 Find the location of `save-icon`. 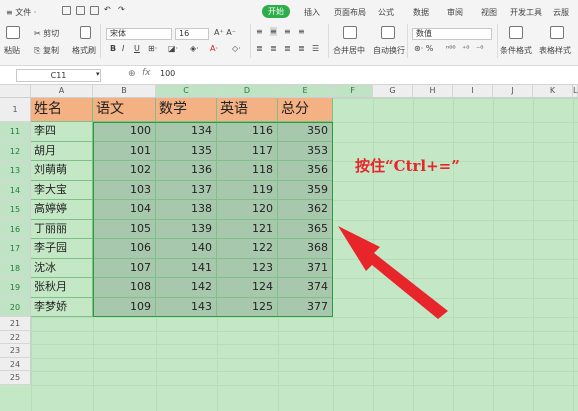

save-icon is located at coordinates (66, 10).